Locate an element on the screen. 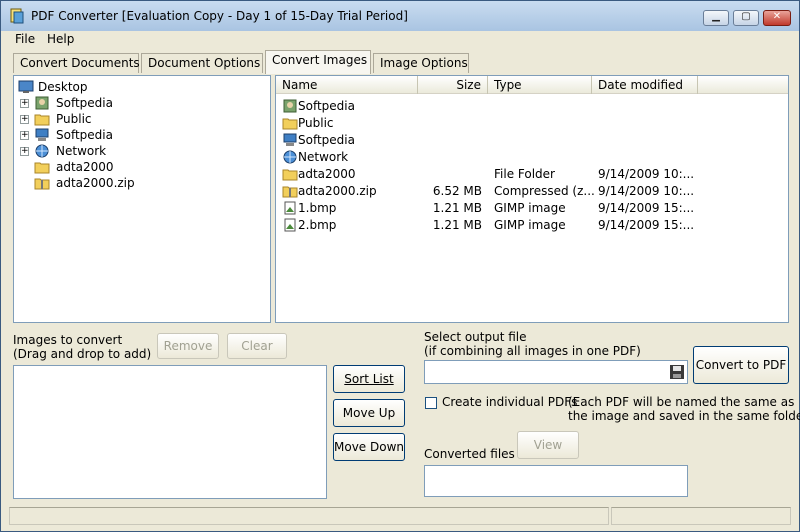 This screenshot has height=532, width=800. sort-list-label: Sort List is located at coordinates (369, 379).